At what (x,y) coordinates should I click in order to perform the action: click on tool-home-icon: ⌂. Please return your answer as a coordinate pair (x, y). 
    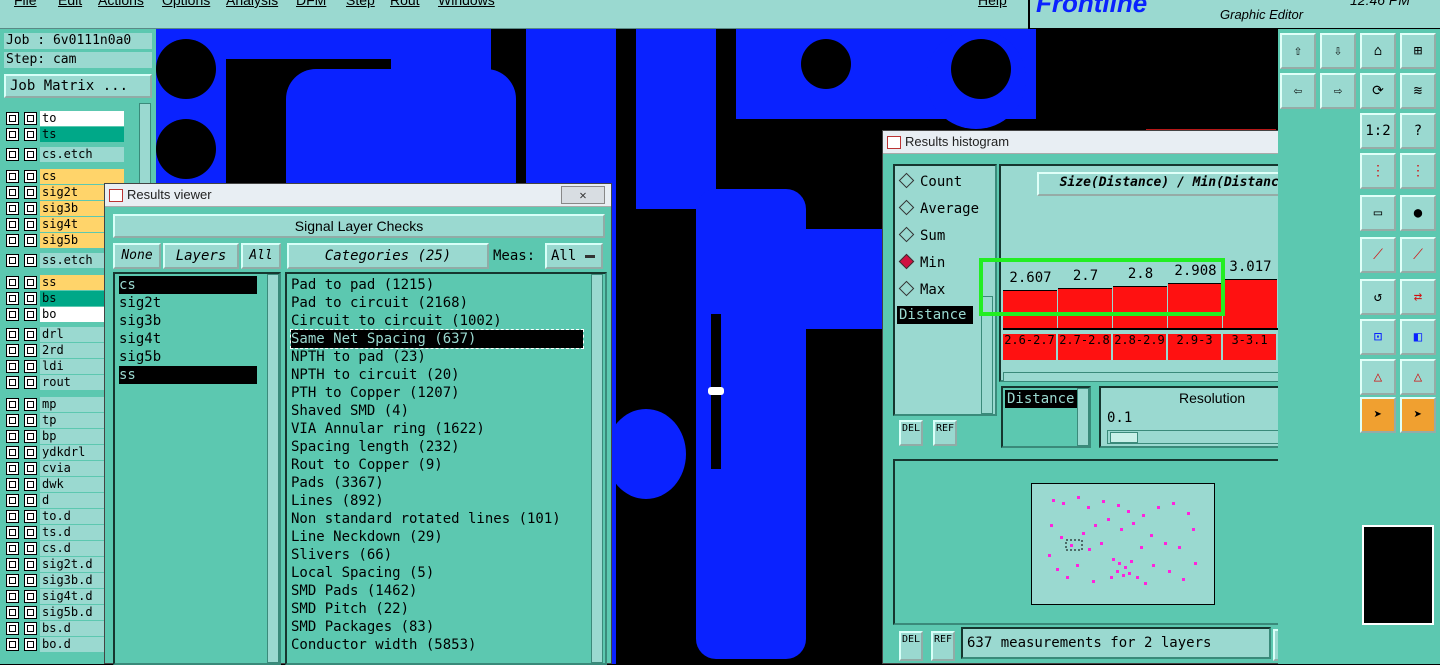
    Looking at the image, I should click on (1378, 51).